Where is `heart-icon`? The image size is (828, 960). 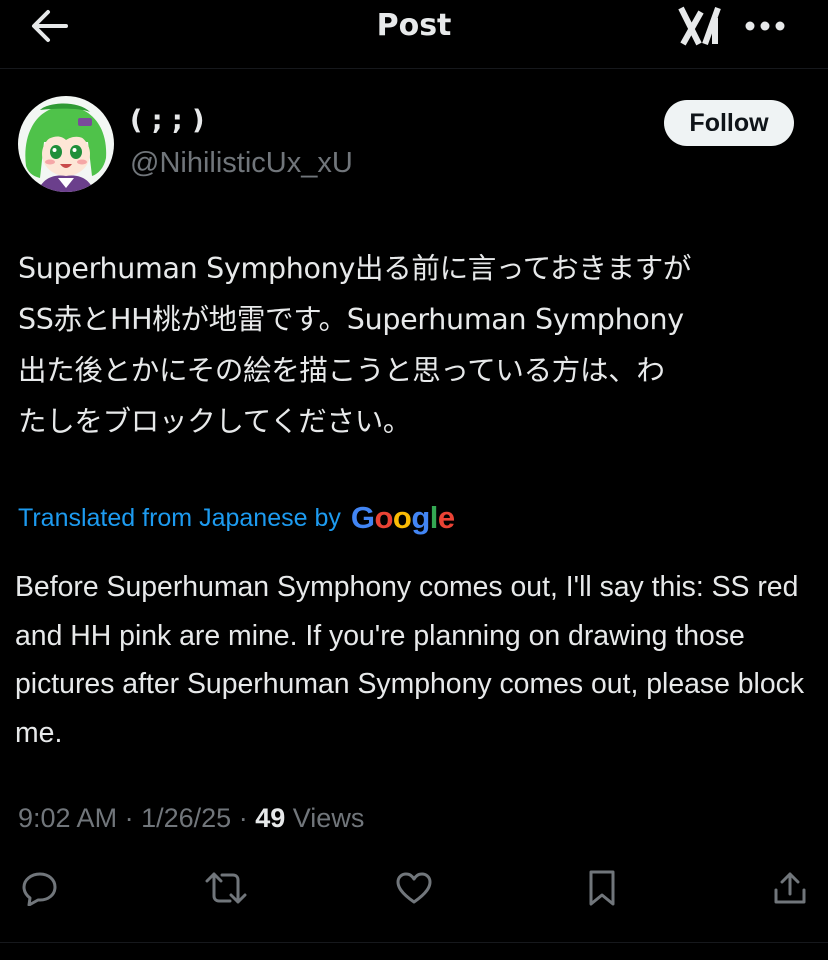
heart-icon is located at coordinates (414, 888).